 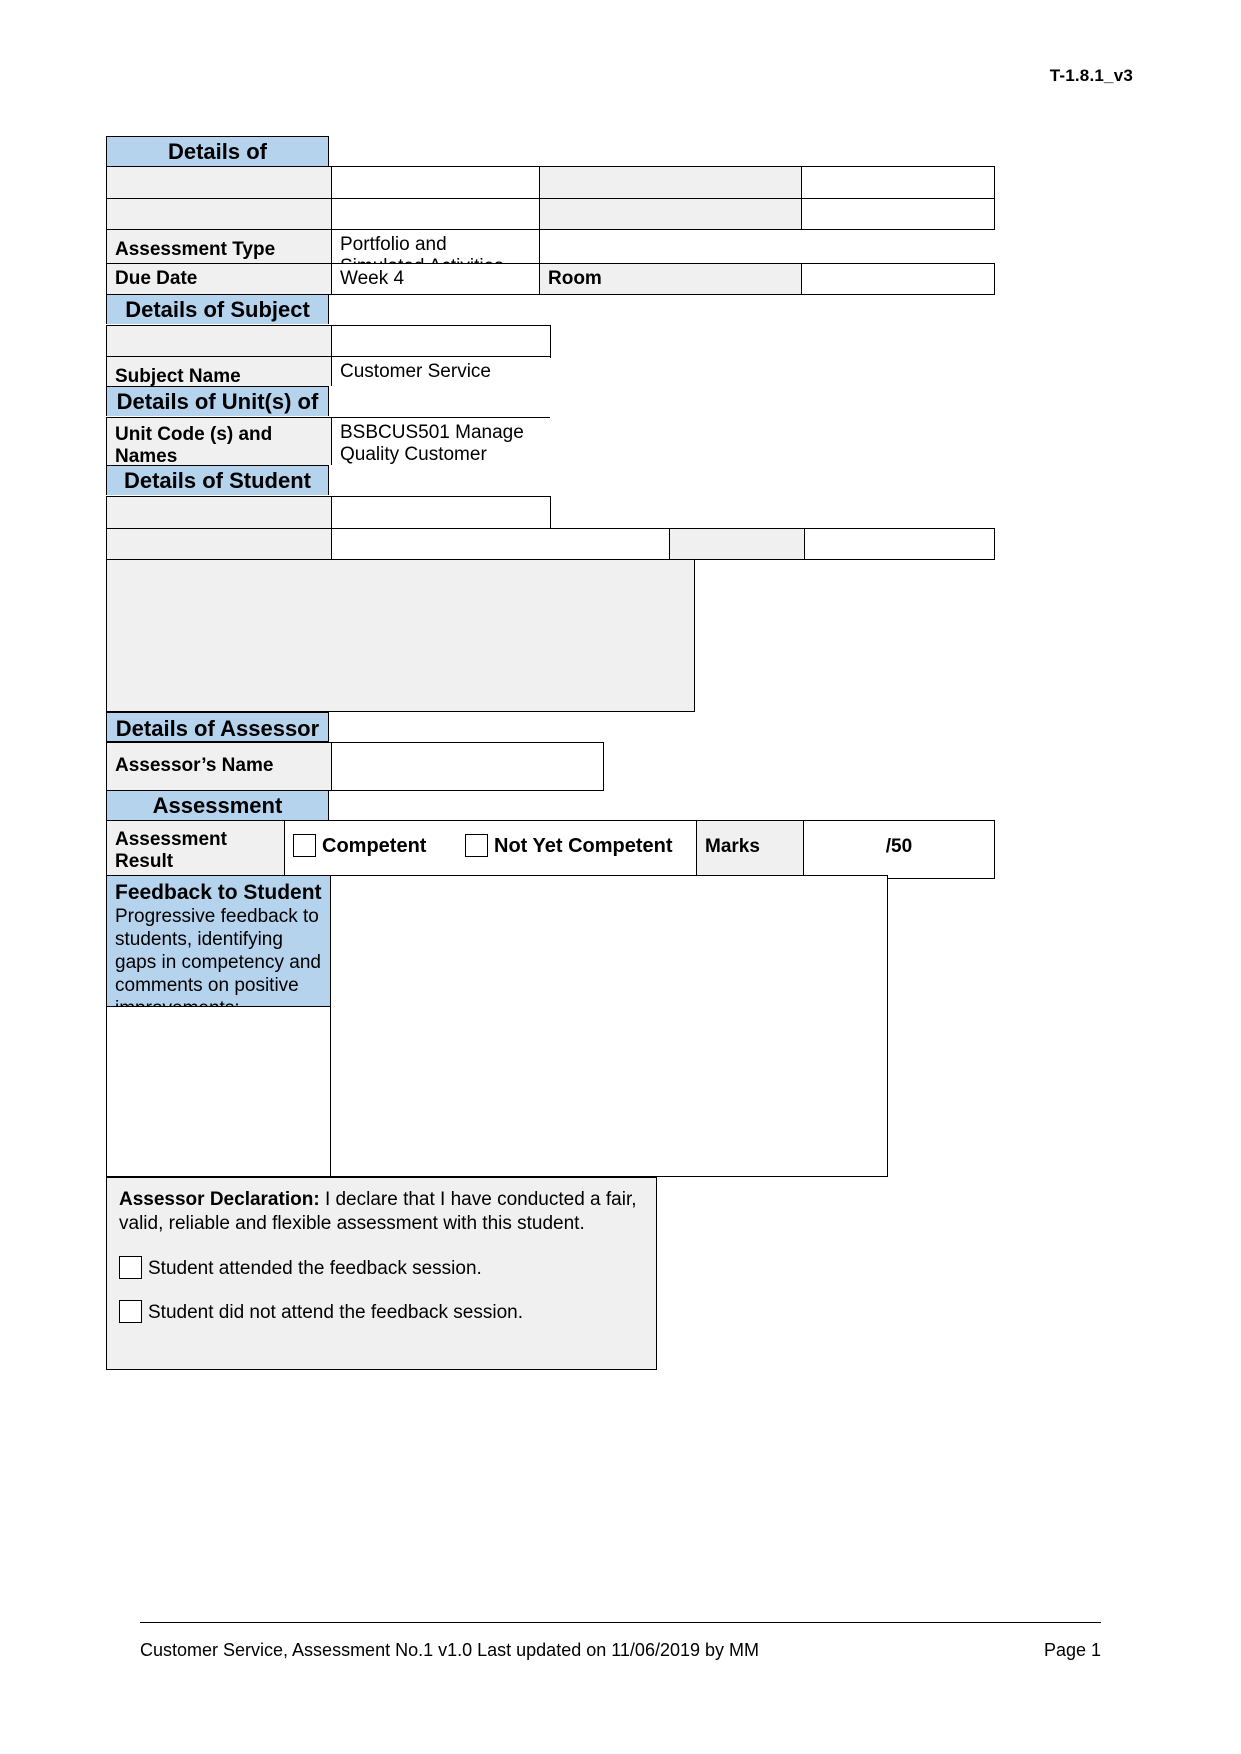 I want to click on student-row1-value, so click(x=441, y=512).